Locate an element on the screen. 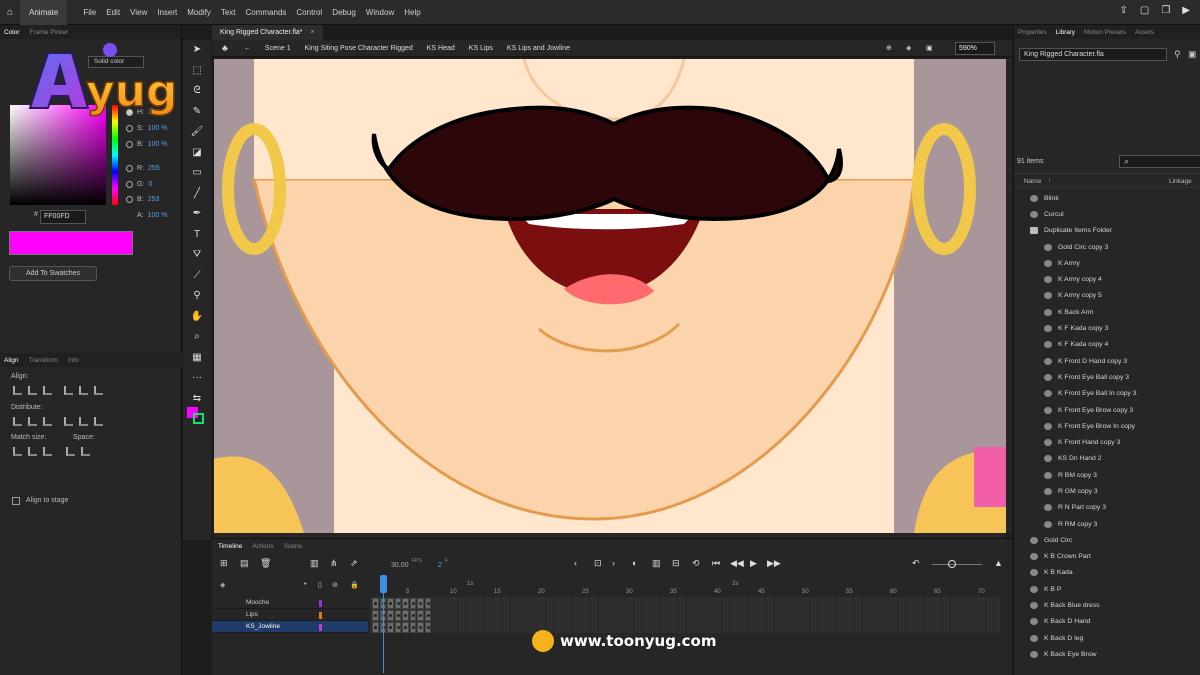 This screenshot has width=1200, height=675. library-item: K Army copy 4 is located at coordinates (1107, 279).